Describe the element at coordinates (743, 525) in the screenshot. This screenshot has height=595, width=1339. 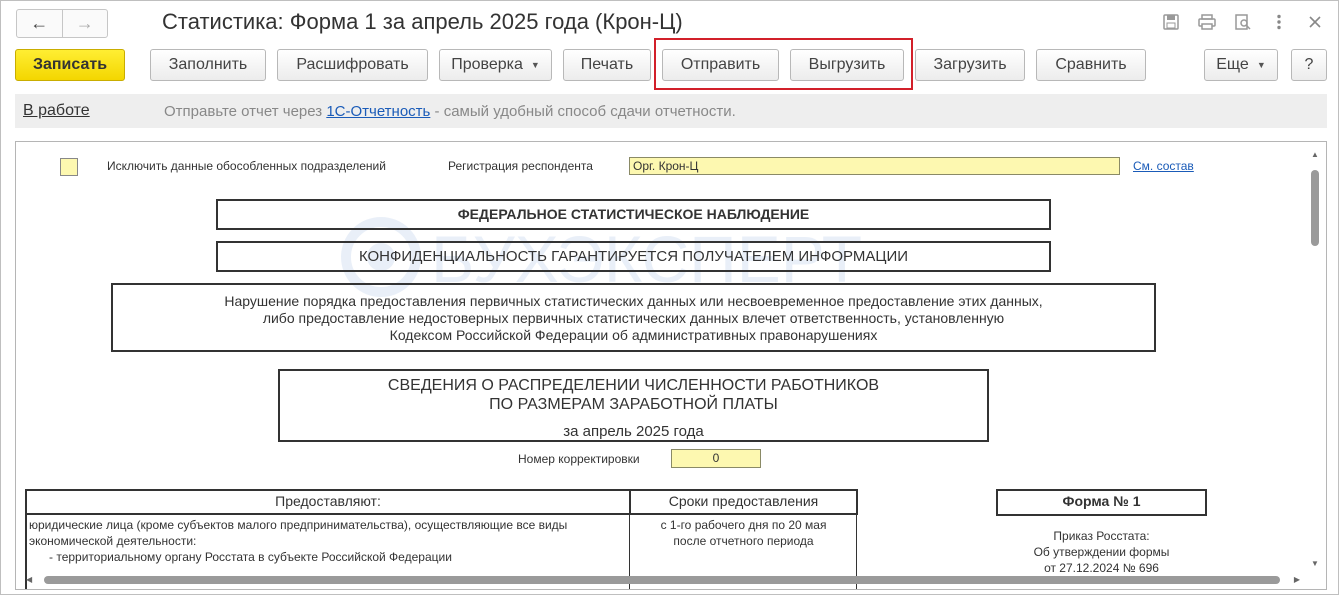
I see `deadlines-line: с 1-го рабочего дня по 20 мая` at that location.